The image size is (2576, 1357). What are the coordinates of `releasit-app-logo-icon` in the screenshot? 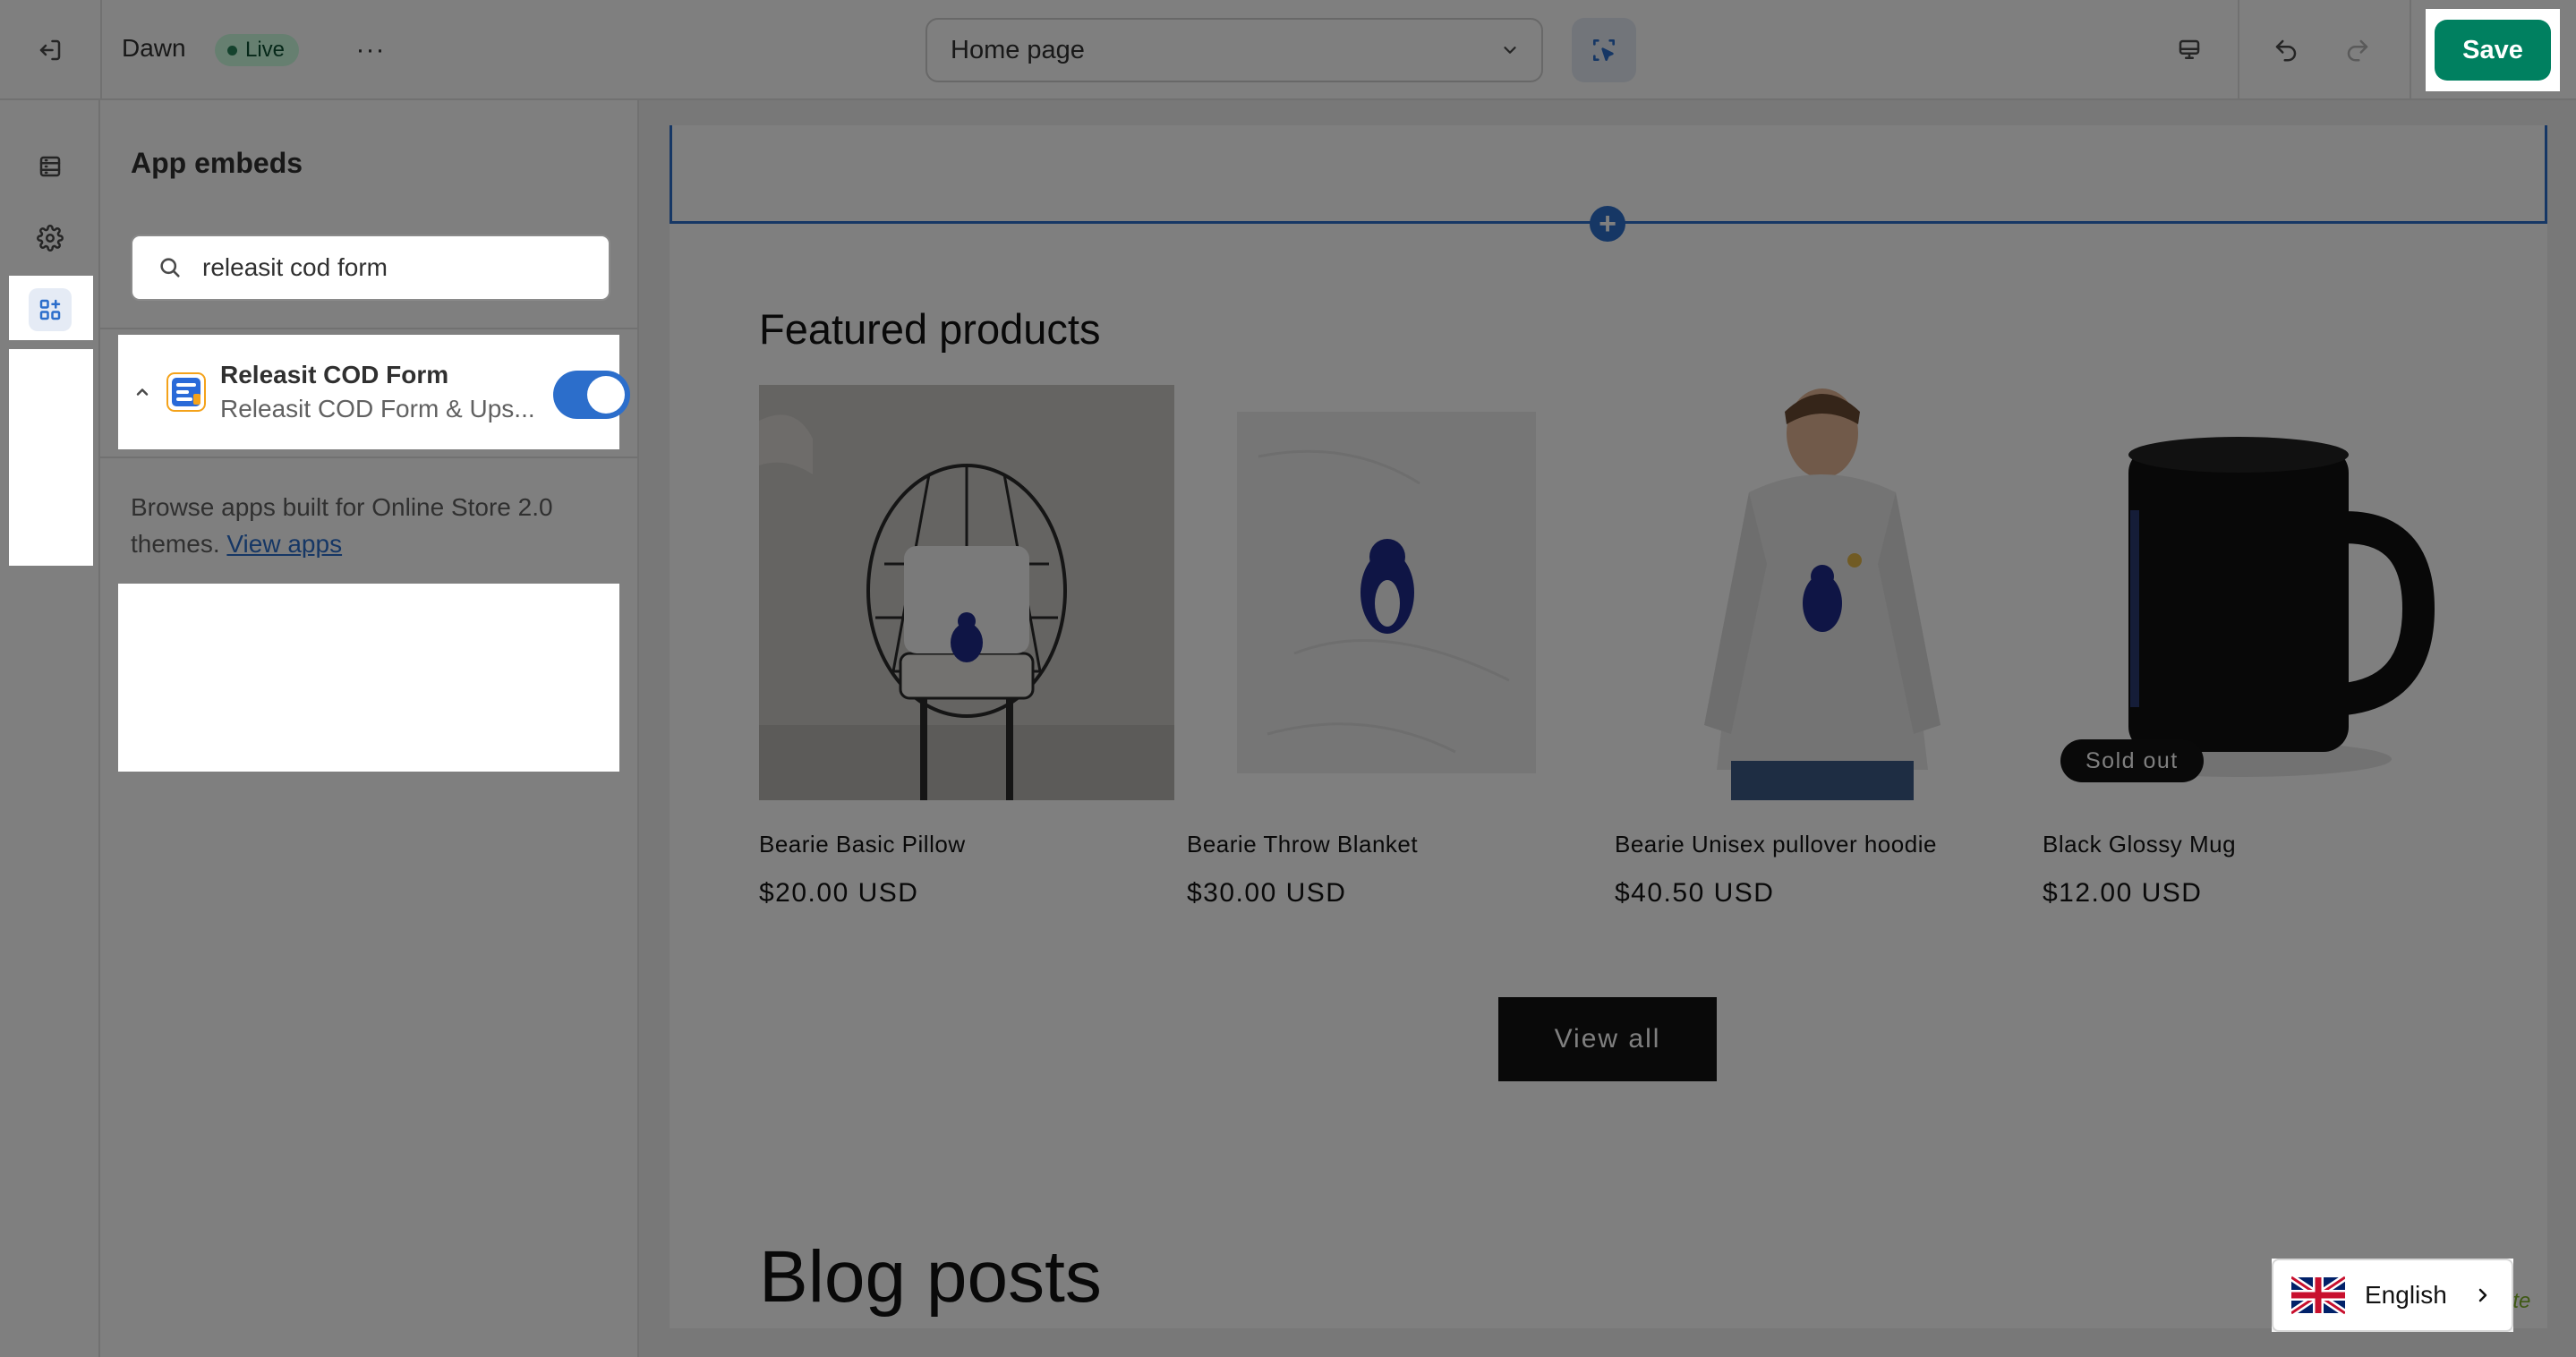 It's located at (186, 392).